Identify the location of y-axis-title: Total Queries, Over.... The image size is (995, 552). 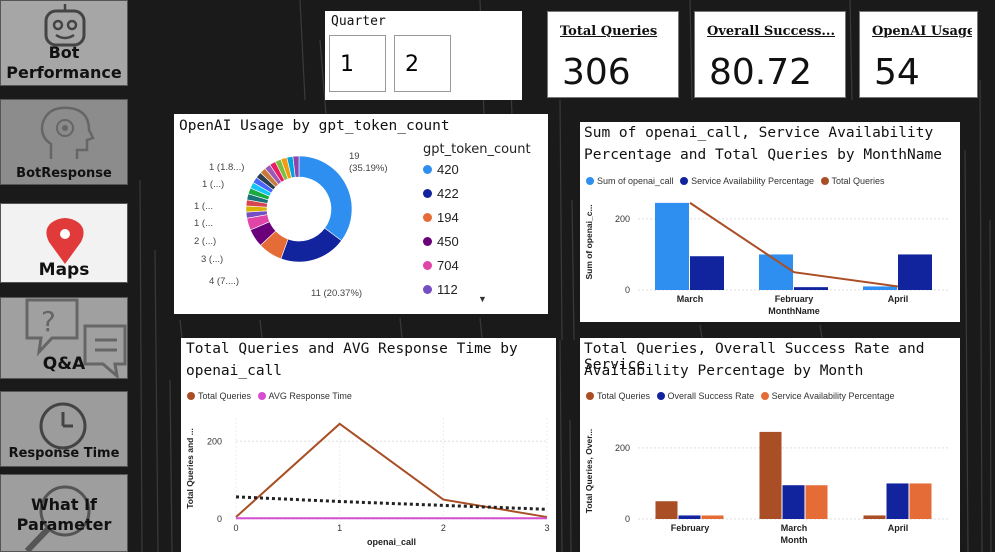
(589, 471).